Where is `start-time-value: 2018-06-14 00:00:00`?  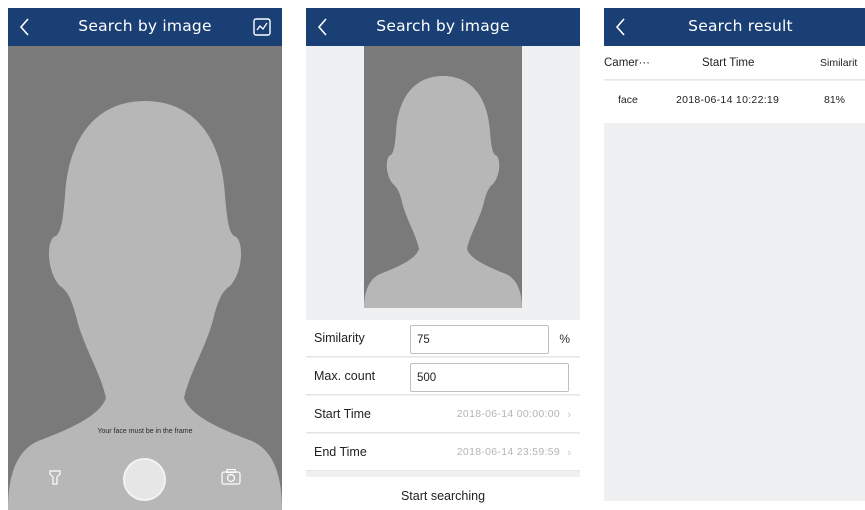 start-time-value: 2018-06-14 00:00:00 is located at coordinates (508, 414).